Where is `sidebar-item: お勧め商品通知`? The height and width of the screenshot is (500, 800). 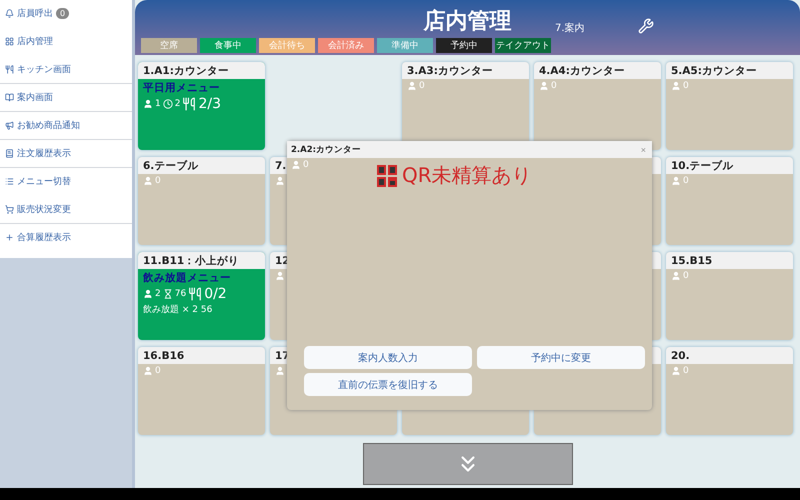
sidebar-item: お勧め商品通知 is located at coordinates (66, 126).